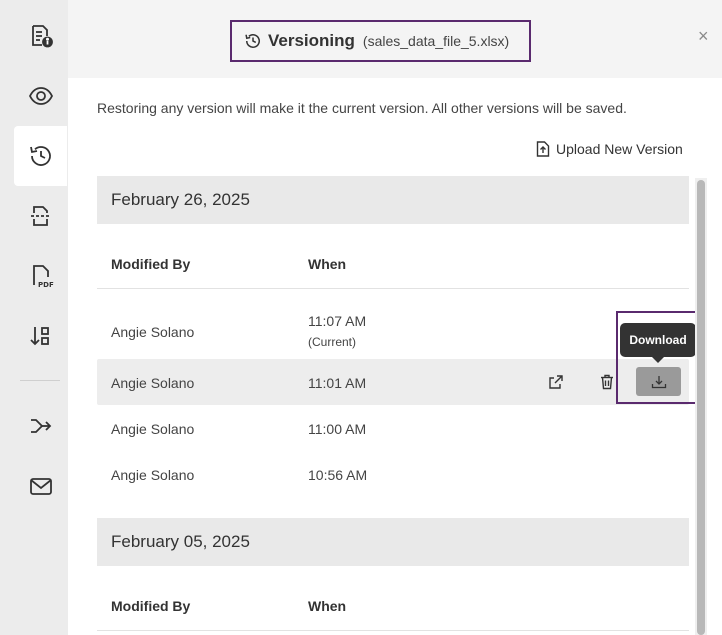  I want to click on share-arrow-icon, so click(40, 426).